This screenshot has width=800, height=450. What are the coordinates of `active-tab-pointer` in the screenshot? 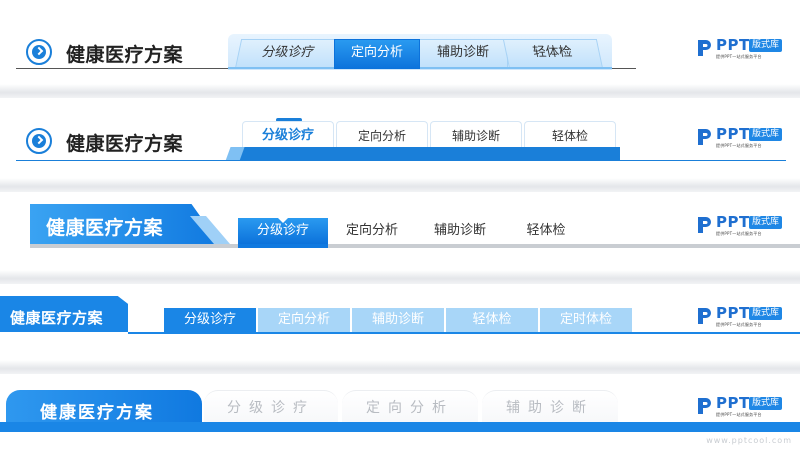 It's located at (283, 220).